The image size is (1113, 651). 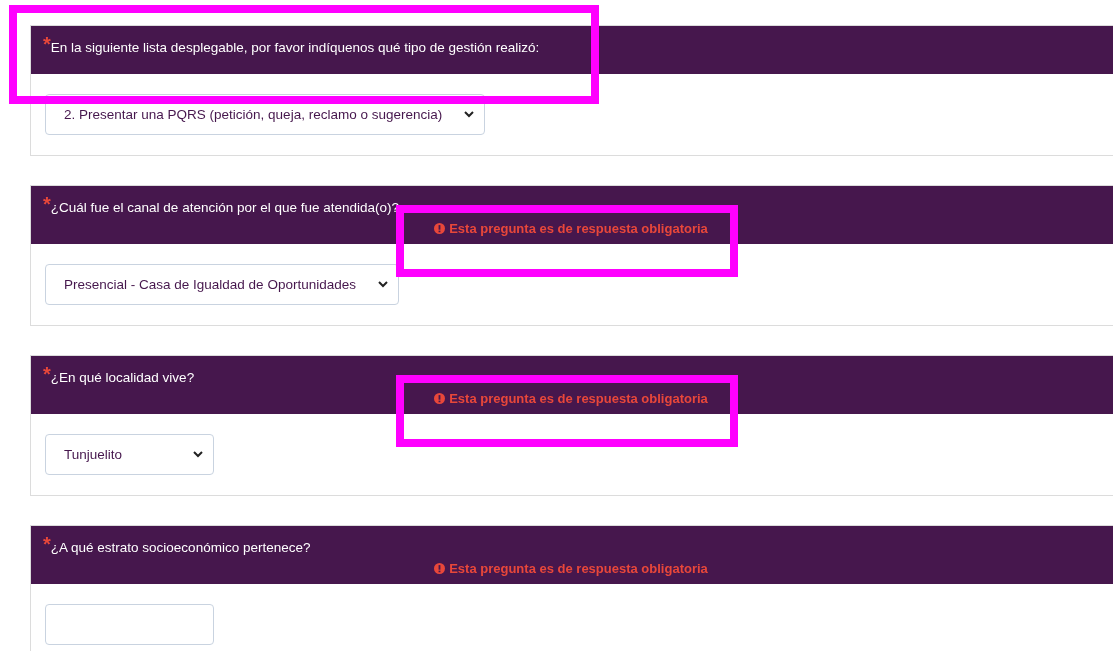 What do you see at coordinates (295, 48) in the screenshot?
I see `question-title: En la siguiente lista desplegable, por favor indíquenos qué tipo de gestión realizó:` at bounding box center [295, 48].